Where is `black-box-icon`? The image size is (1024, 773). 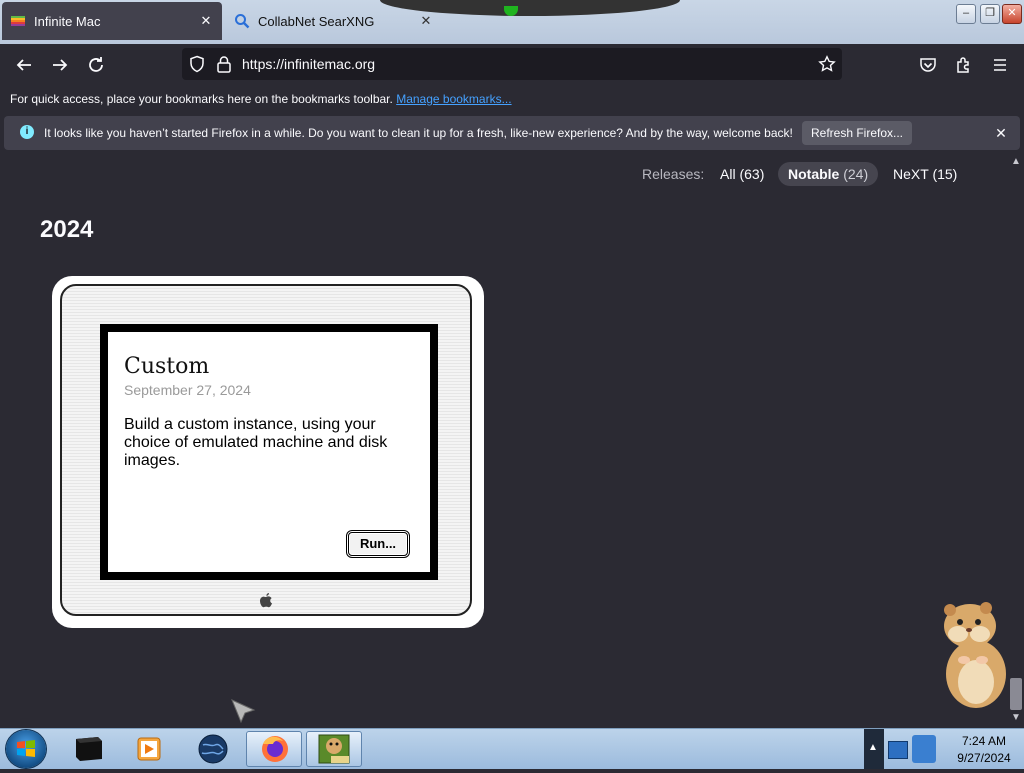
black-box-icon is located at coordinates (89, 749).